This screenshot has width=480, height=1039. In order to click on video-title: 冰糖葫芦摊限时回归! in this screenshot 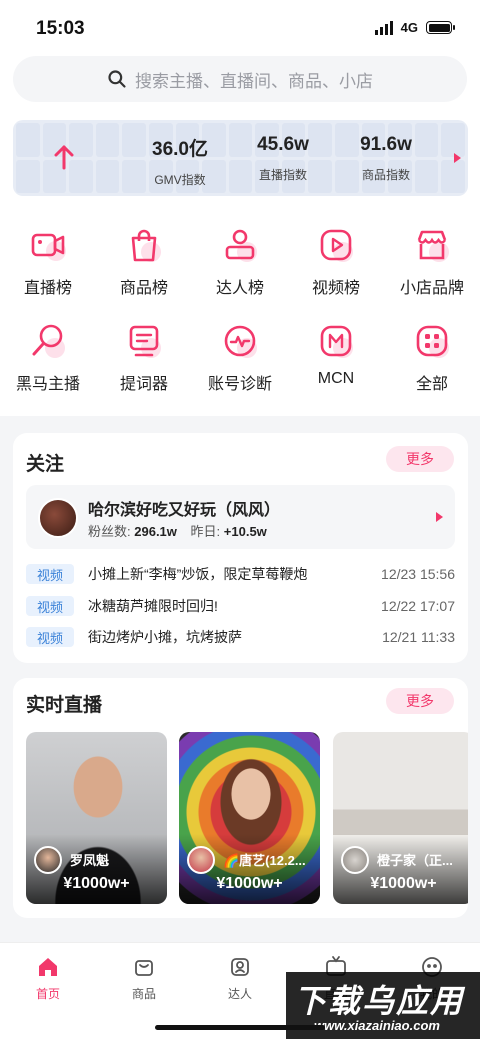, I will do `click(153, 606)`.